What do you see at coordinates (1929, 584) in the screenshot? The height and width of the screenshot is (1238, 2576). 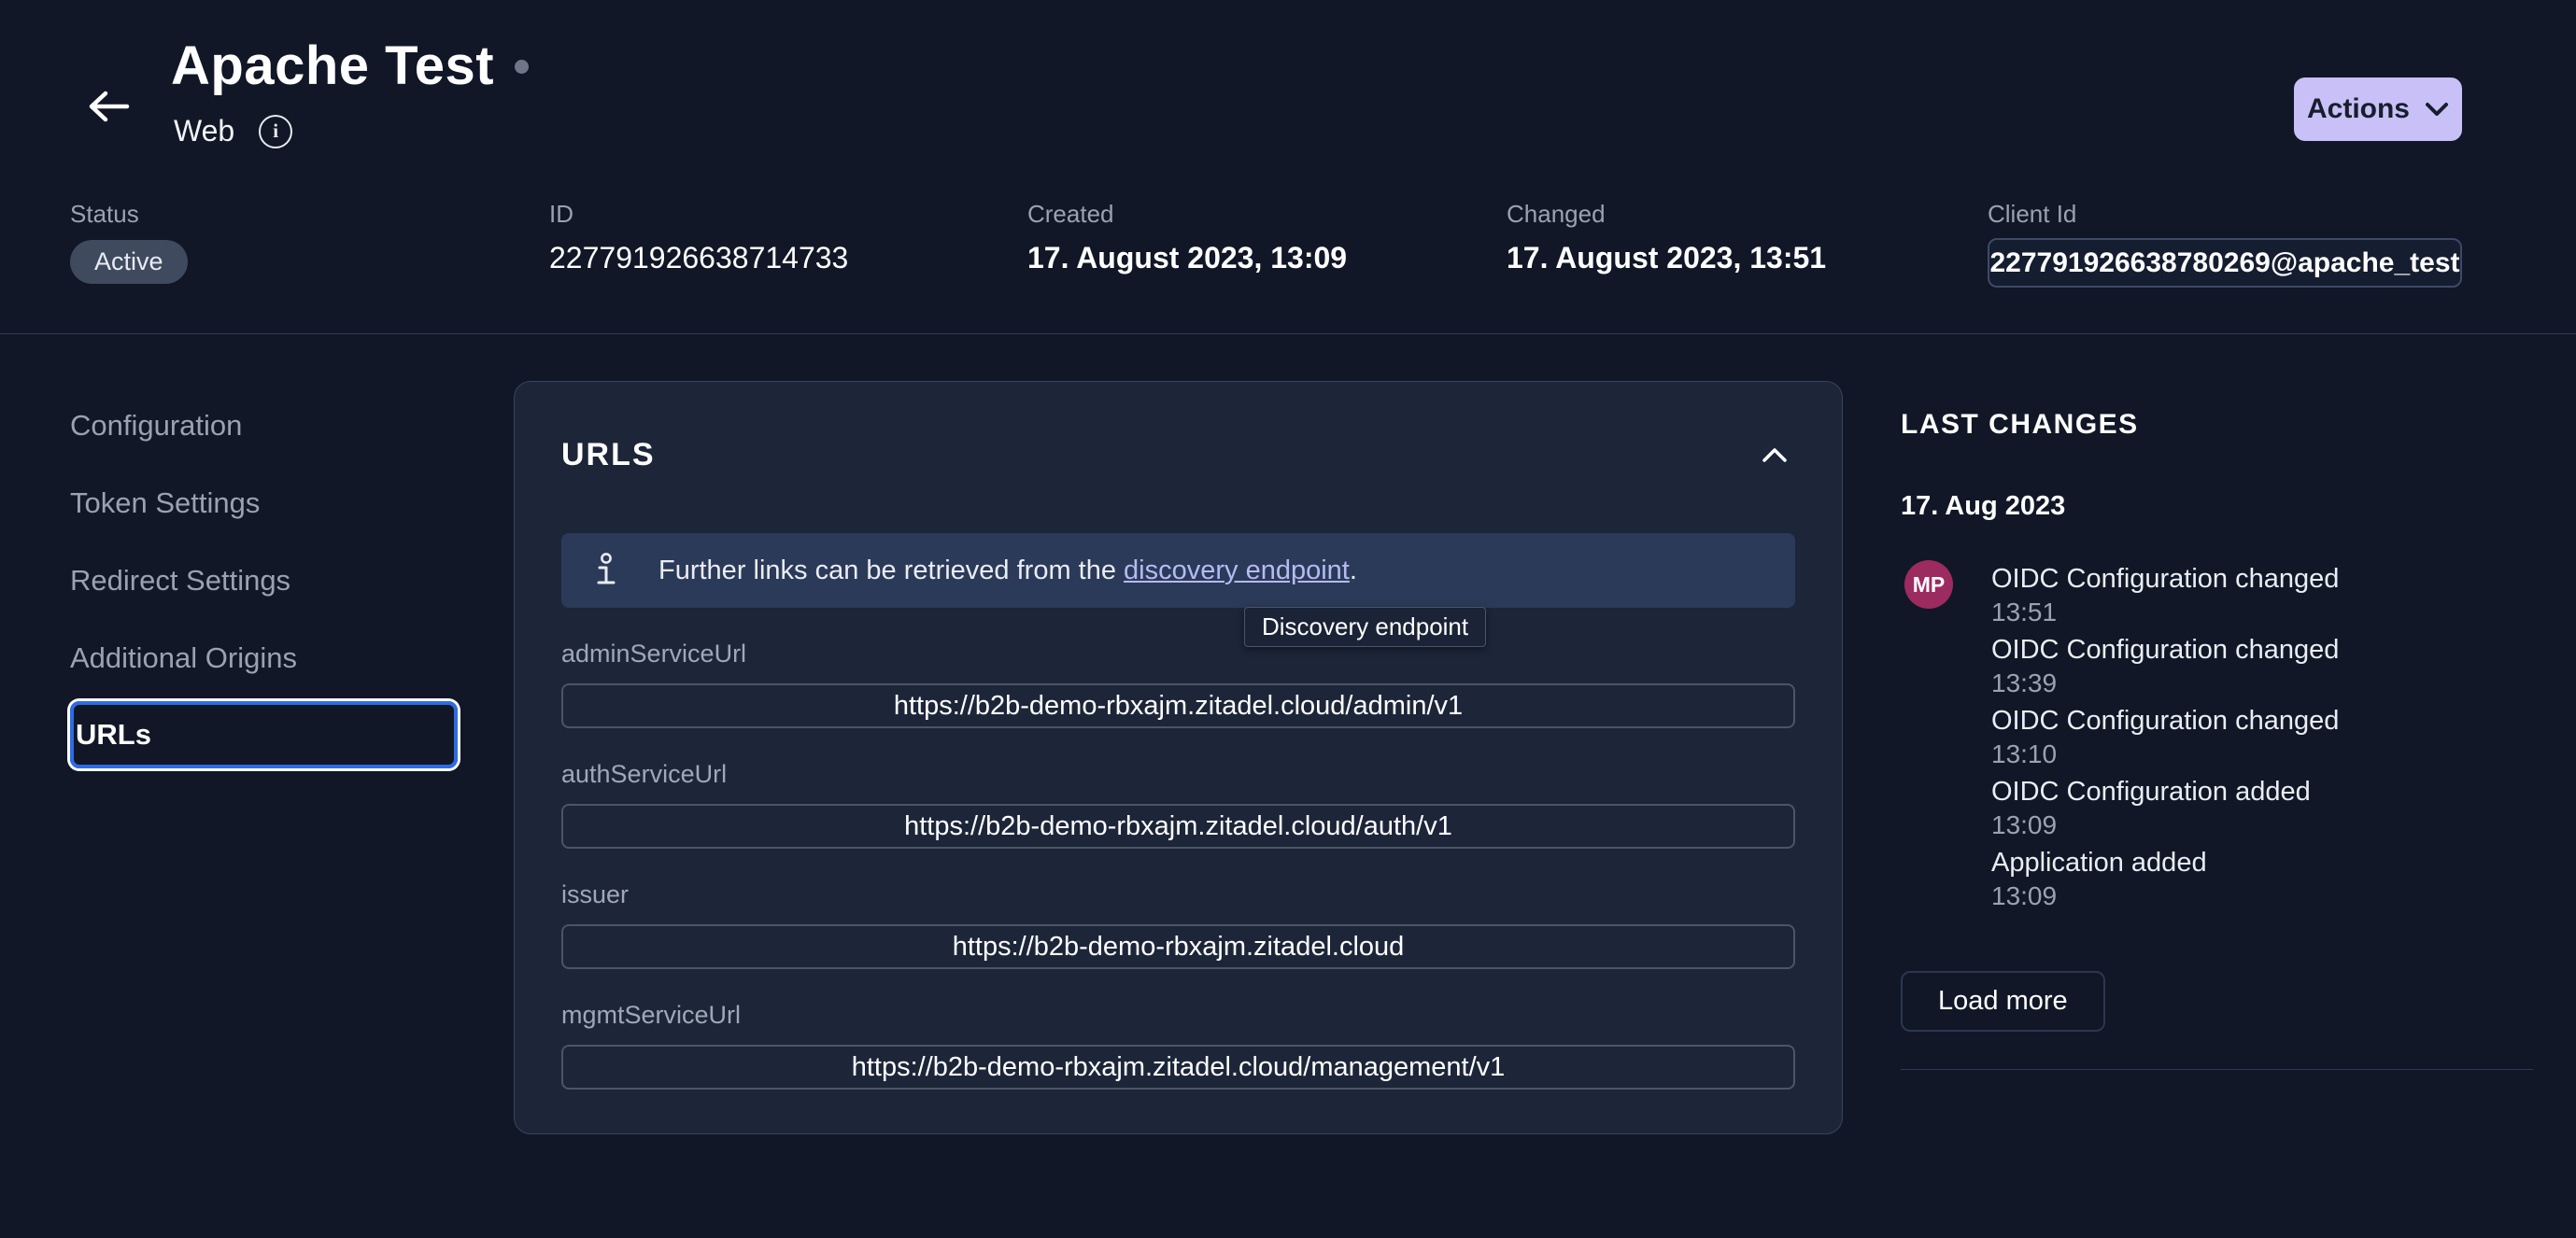 I see `avatar: MP` at bounding box center [1929, 584].